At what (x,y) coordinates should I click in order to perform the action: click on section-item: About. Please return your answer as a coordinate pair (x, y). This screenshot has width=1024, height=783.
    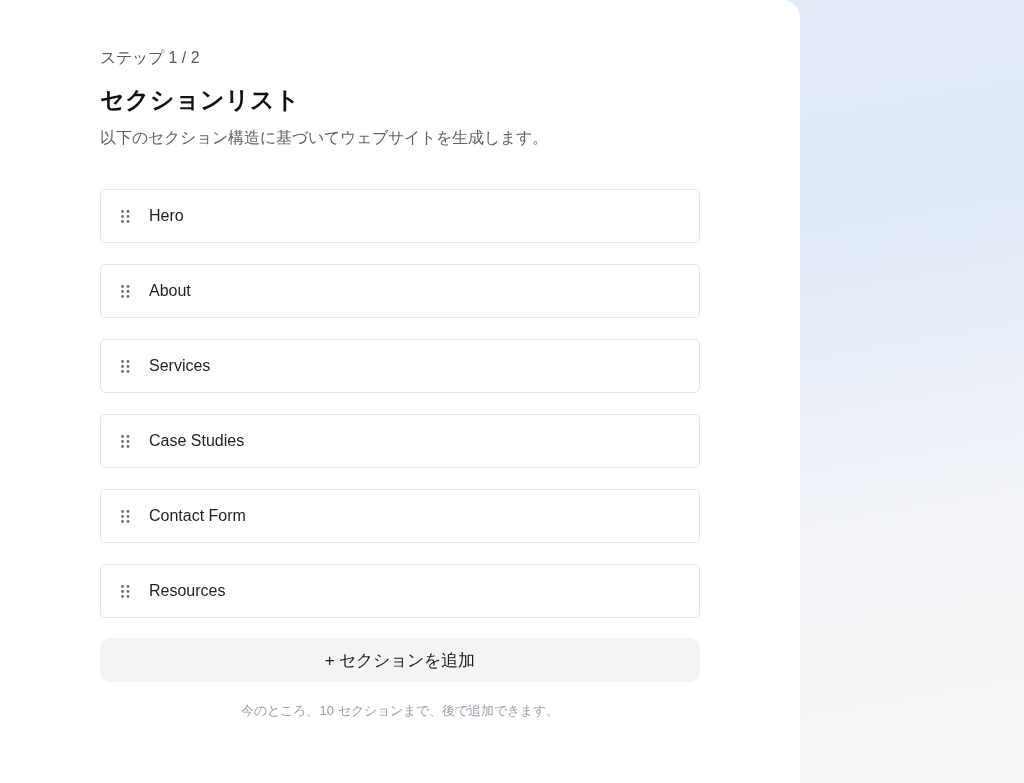
    Looking at the image, I should click on (400, 291).